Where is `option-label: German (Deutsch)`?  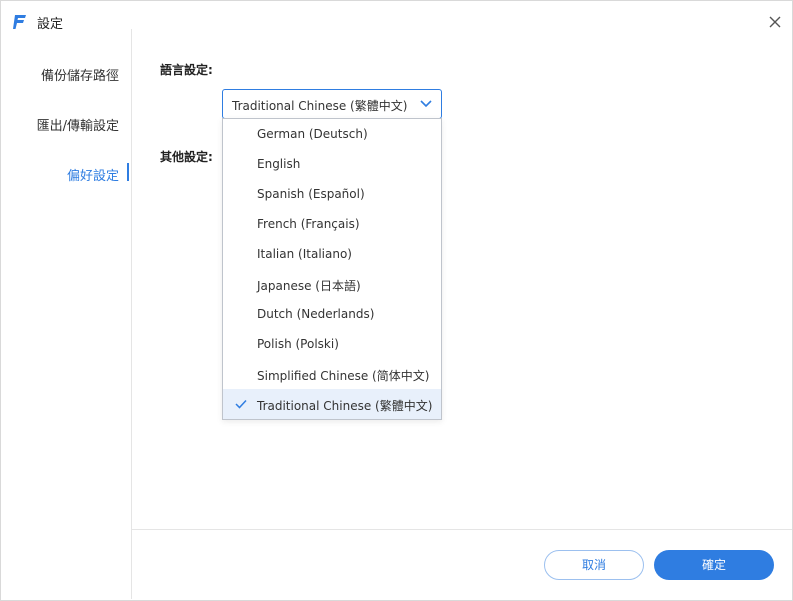
option-label: German (Deutsch) is located at coordinates (312, 134).